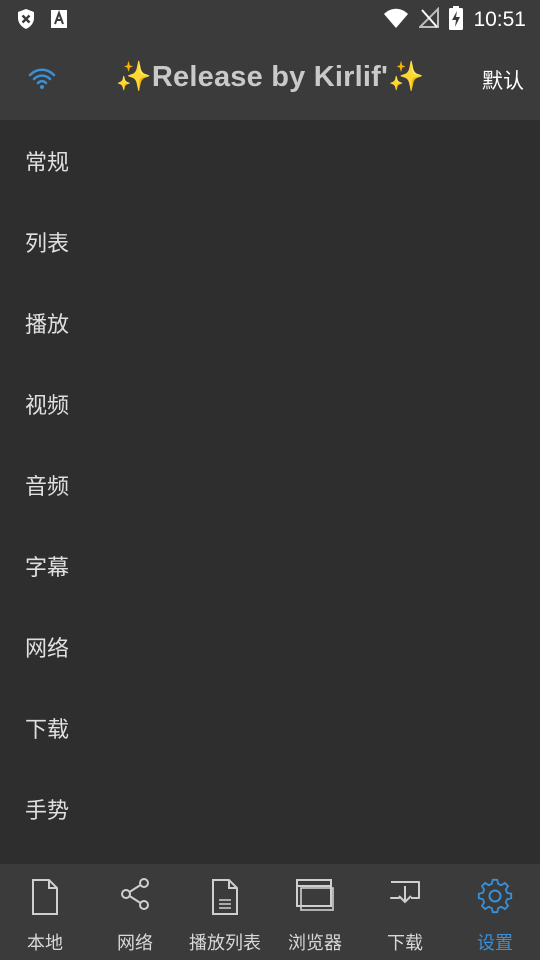 This screenshot has width=540, height=960. I want to click on menu-item-general: 常规, so click(270, 160).